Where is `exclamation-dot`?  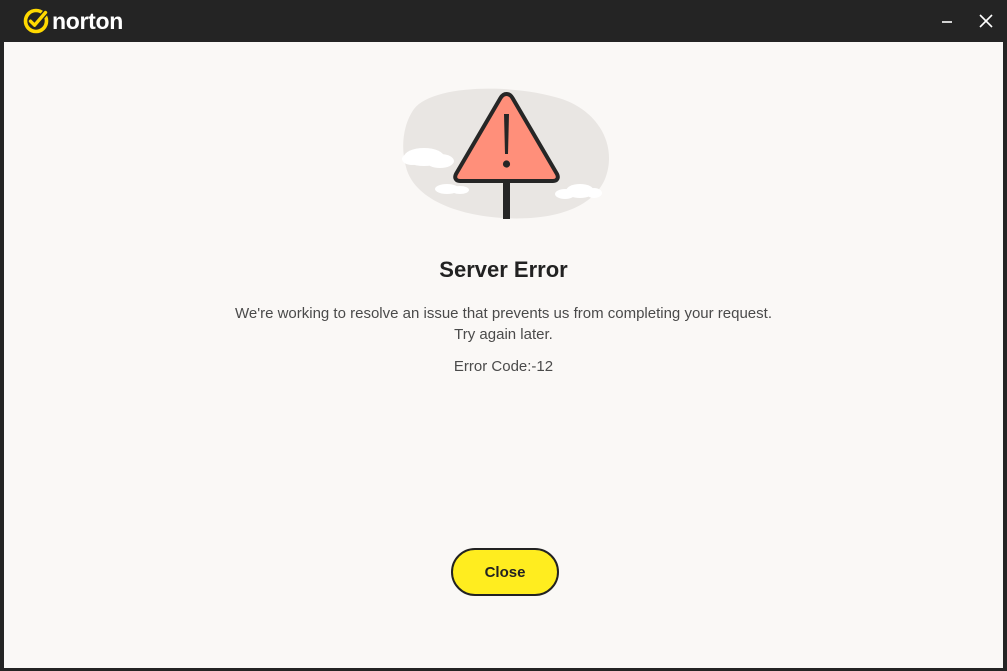
exclamation-dot is located at coordinates (506, 164).